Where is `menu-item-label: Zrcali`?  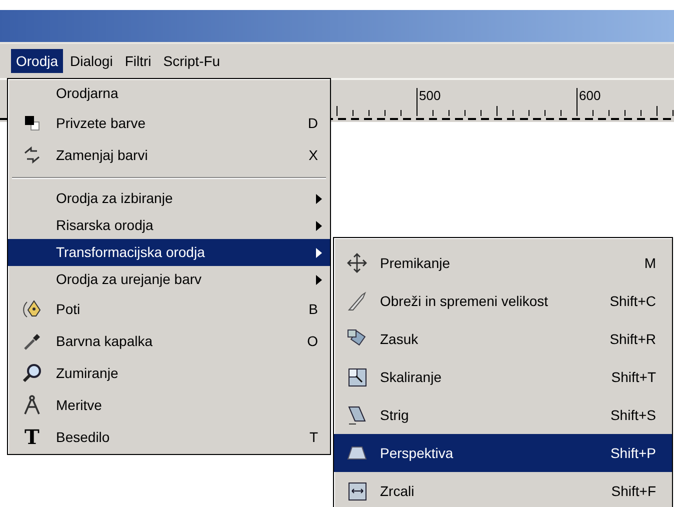
menu-item-label: Zrcali is located at coordinates (398, 491).